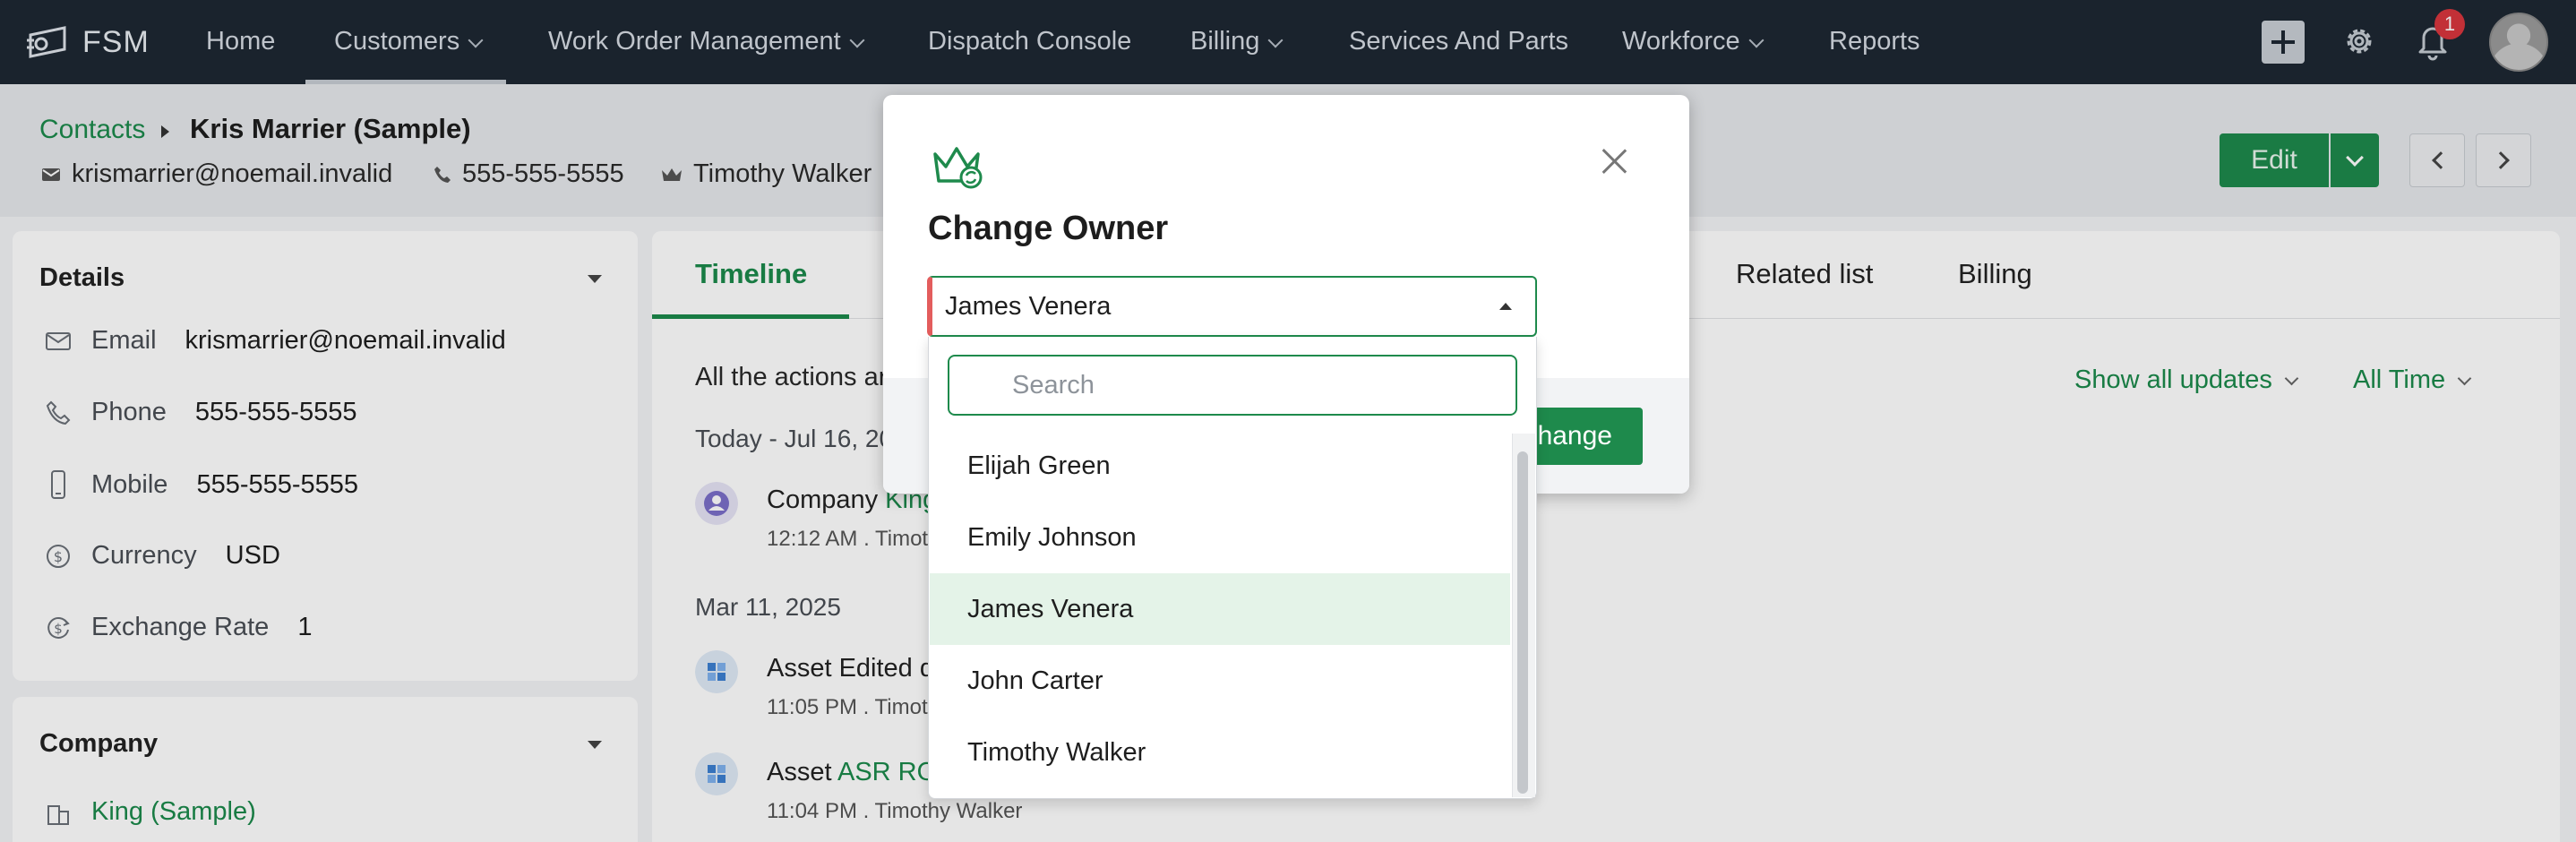  What do you see at coordinates (1232, 306) in the screenshot?
I see `owner-select: James Venera` at bounding box center [1232, 306].